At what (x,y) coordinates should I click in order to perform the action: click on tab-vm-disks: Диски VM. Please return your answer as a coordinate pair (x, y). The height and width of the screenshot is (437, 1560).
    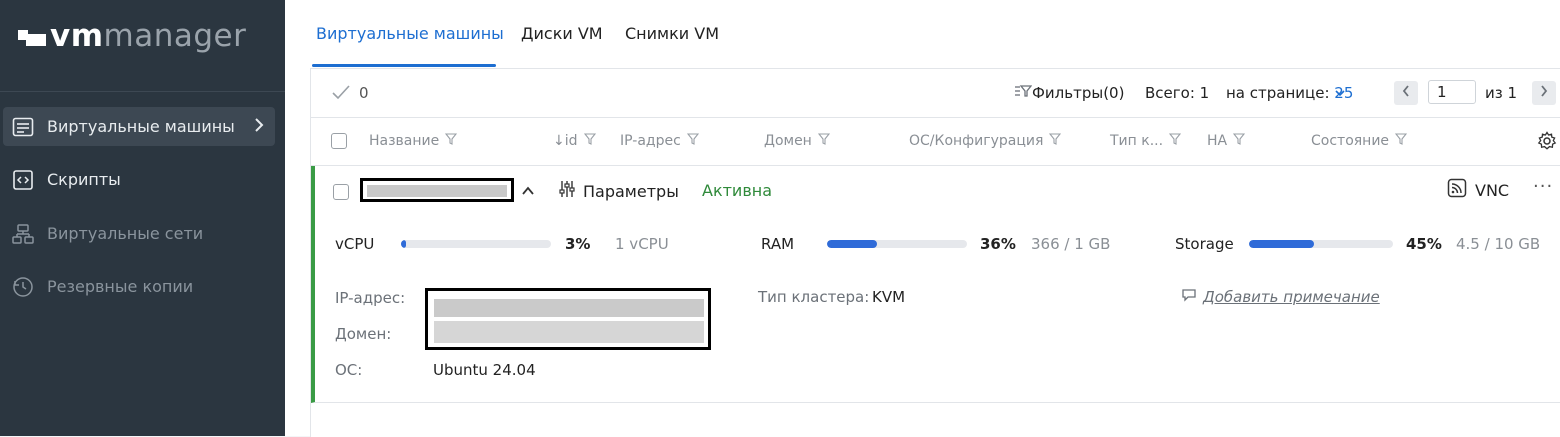
    Looking at the image, I should click on (562, 34).